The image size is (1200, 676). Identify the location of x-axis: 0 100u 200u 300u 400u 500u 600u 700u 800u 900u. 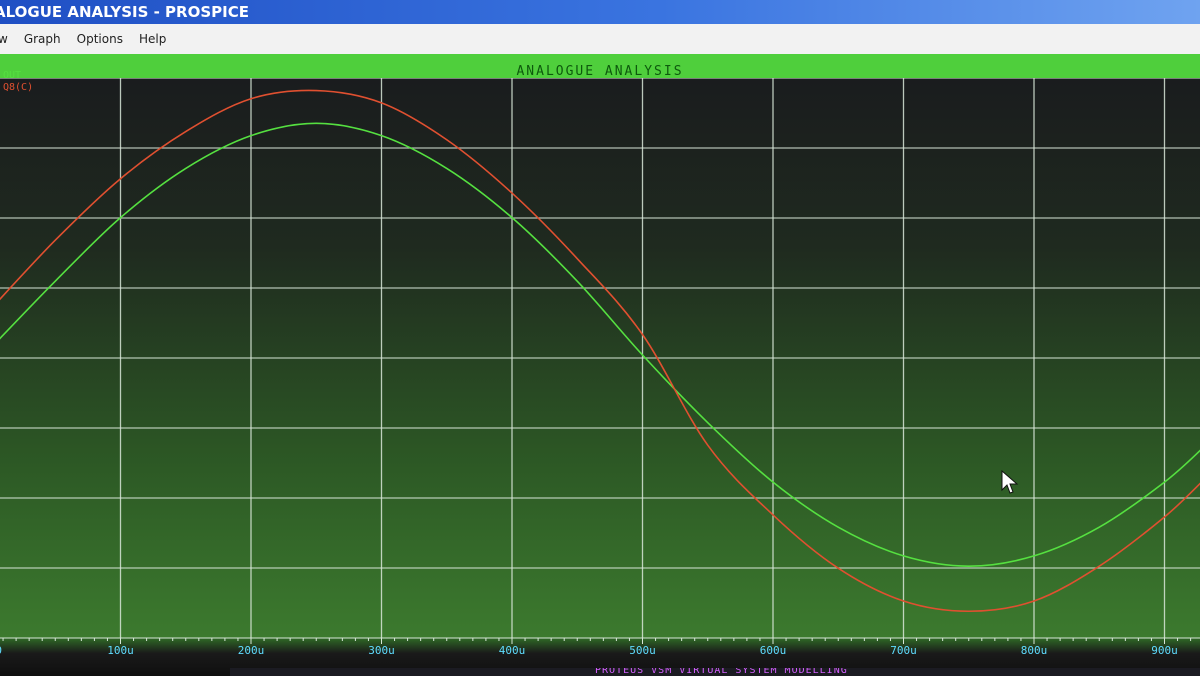
(600, 647).